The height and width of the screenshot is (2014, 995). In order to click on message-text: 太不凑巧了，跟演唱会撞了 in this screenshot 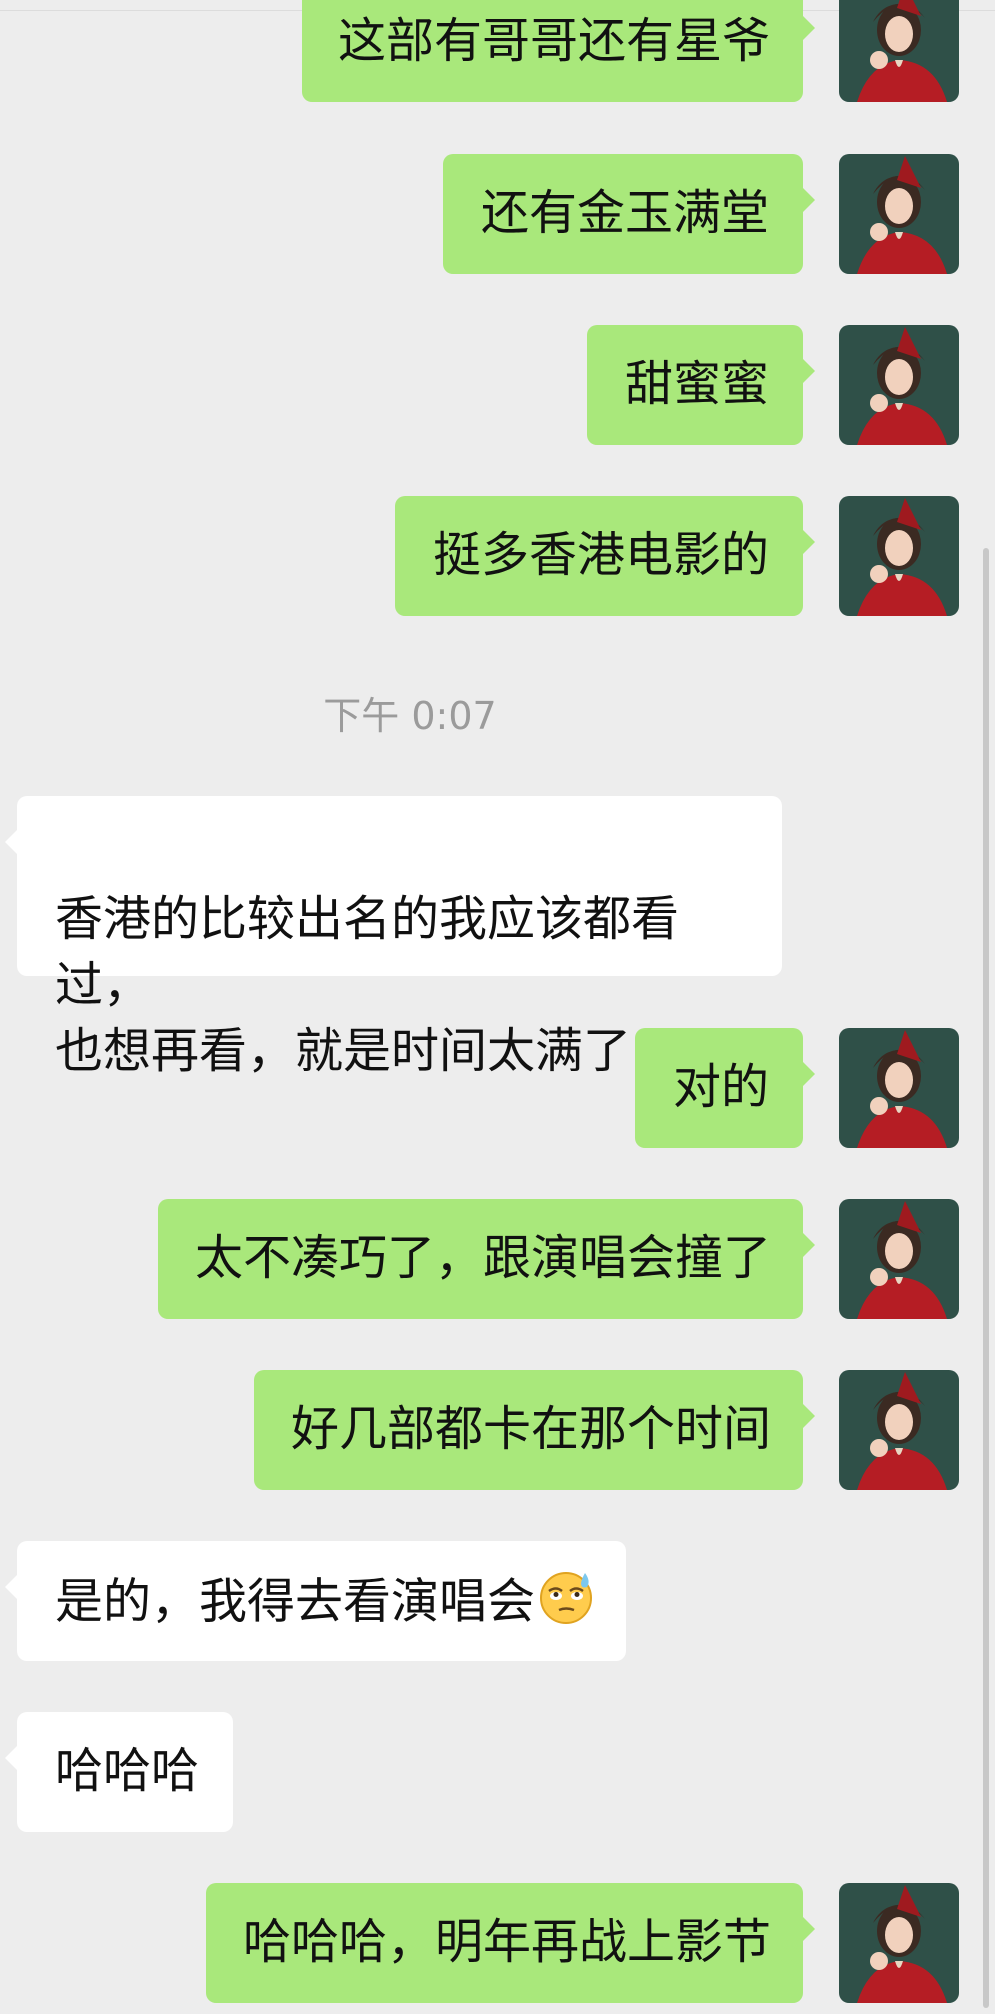, I will do `click(483, 1258)`.